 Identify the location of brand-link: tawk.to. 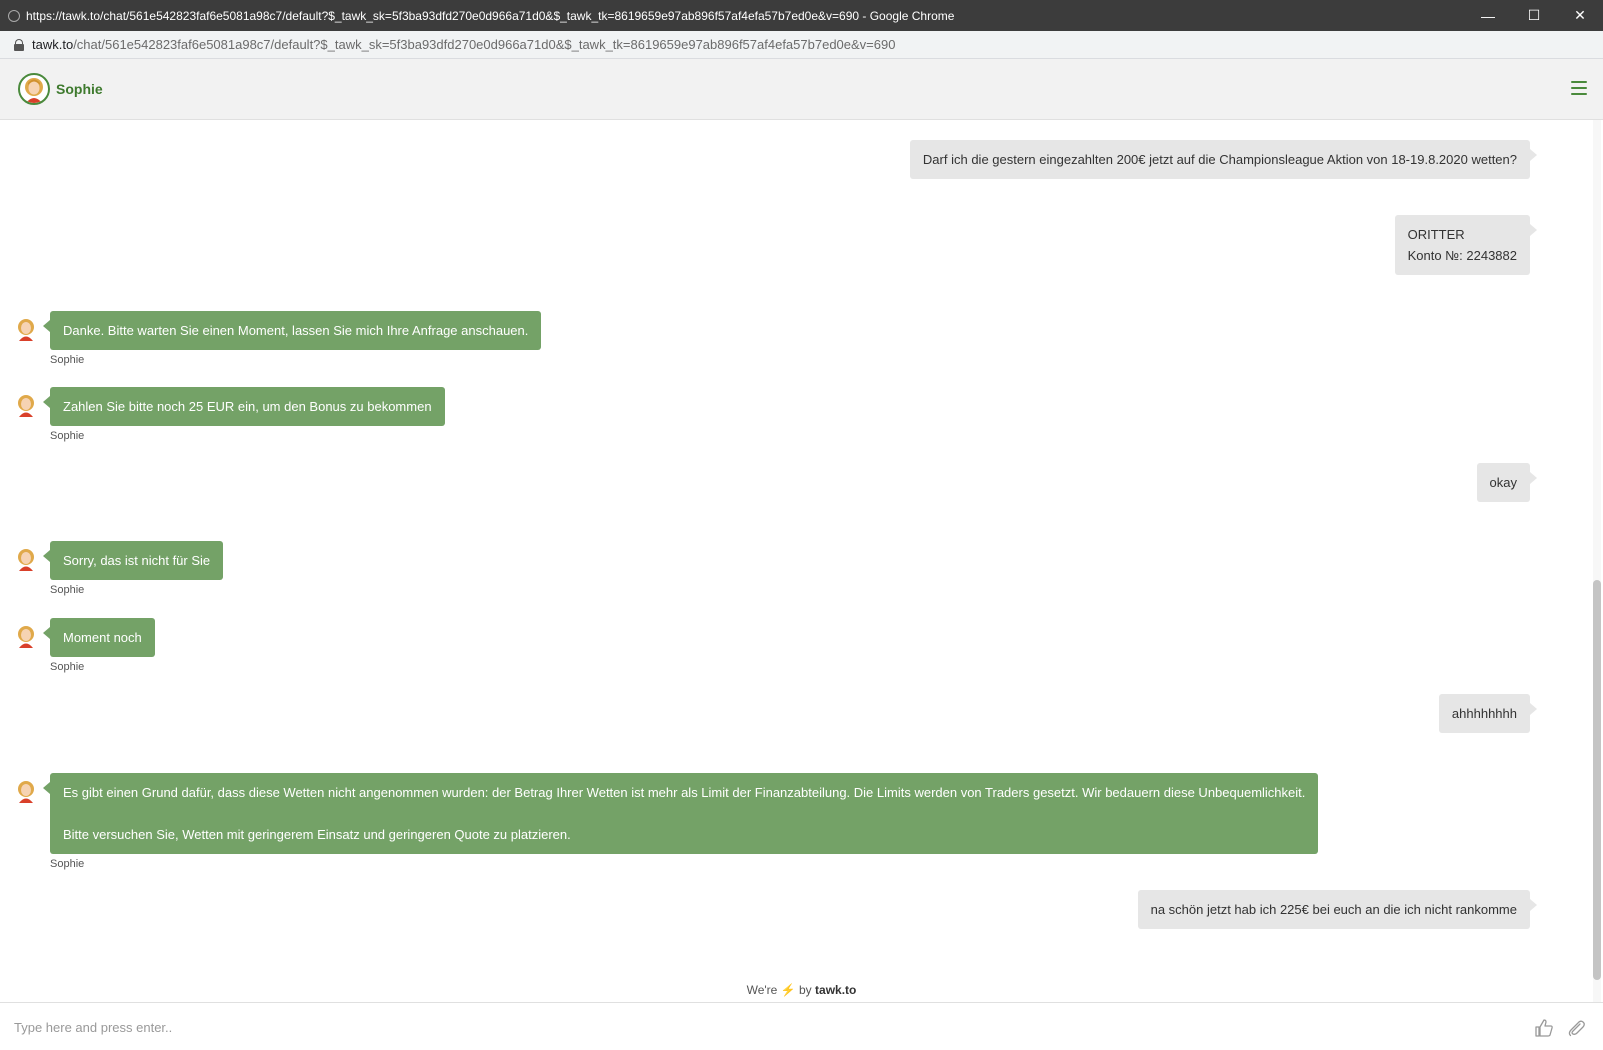
(835, 990).